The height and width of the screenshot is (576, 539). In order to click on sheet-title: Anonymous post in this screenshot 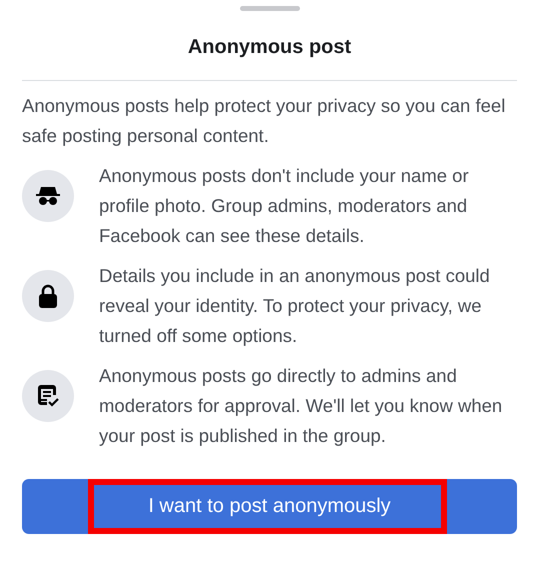, I will do `click(269, 46)`.